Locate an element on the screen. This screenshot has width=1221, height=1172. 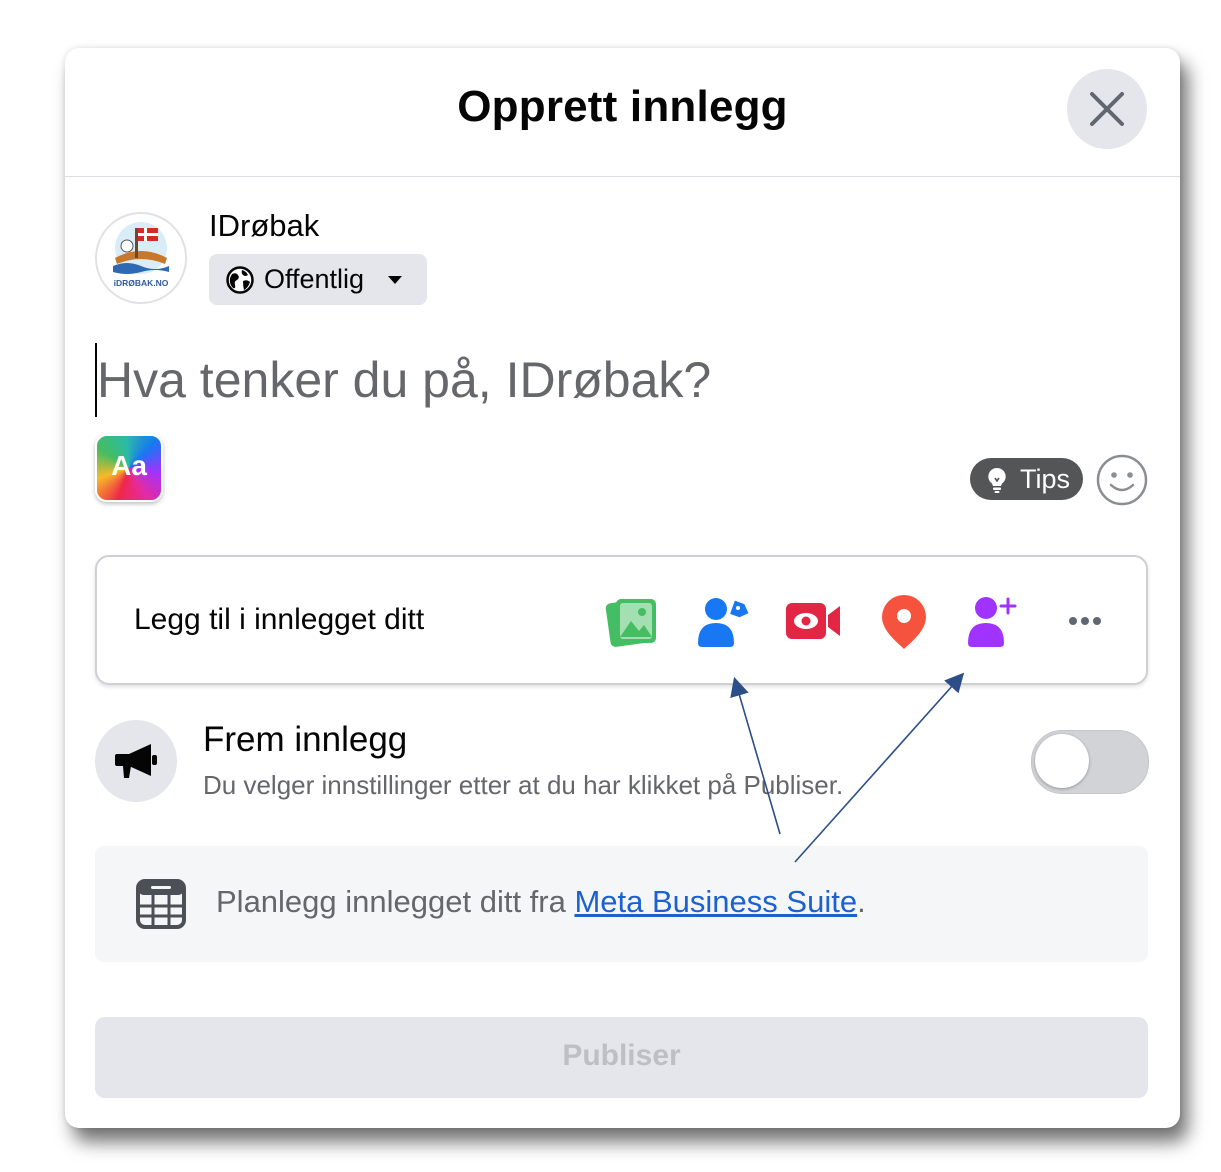
close-button is located at coordinates (1107, 109).